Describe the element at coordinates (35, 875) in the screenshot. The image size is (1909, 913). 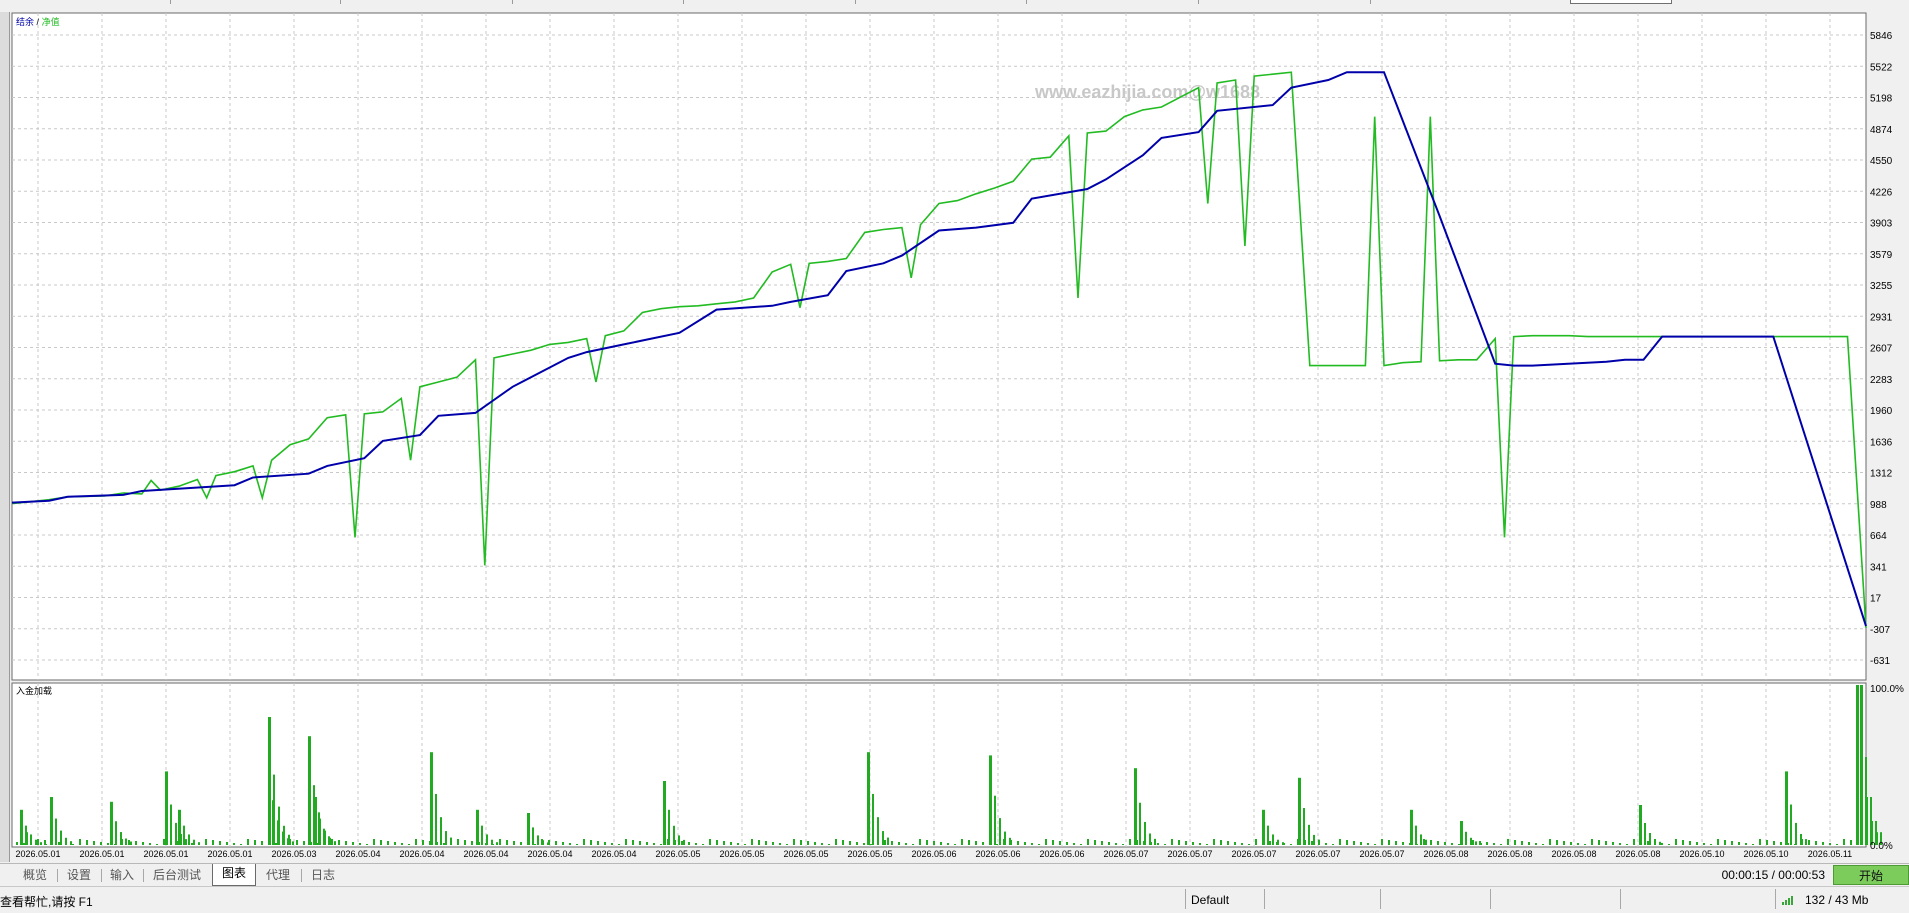
I see `tab-overview: 概览` at that location.